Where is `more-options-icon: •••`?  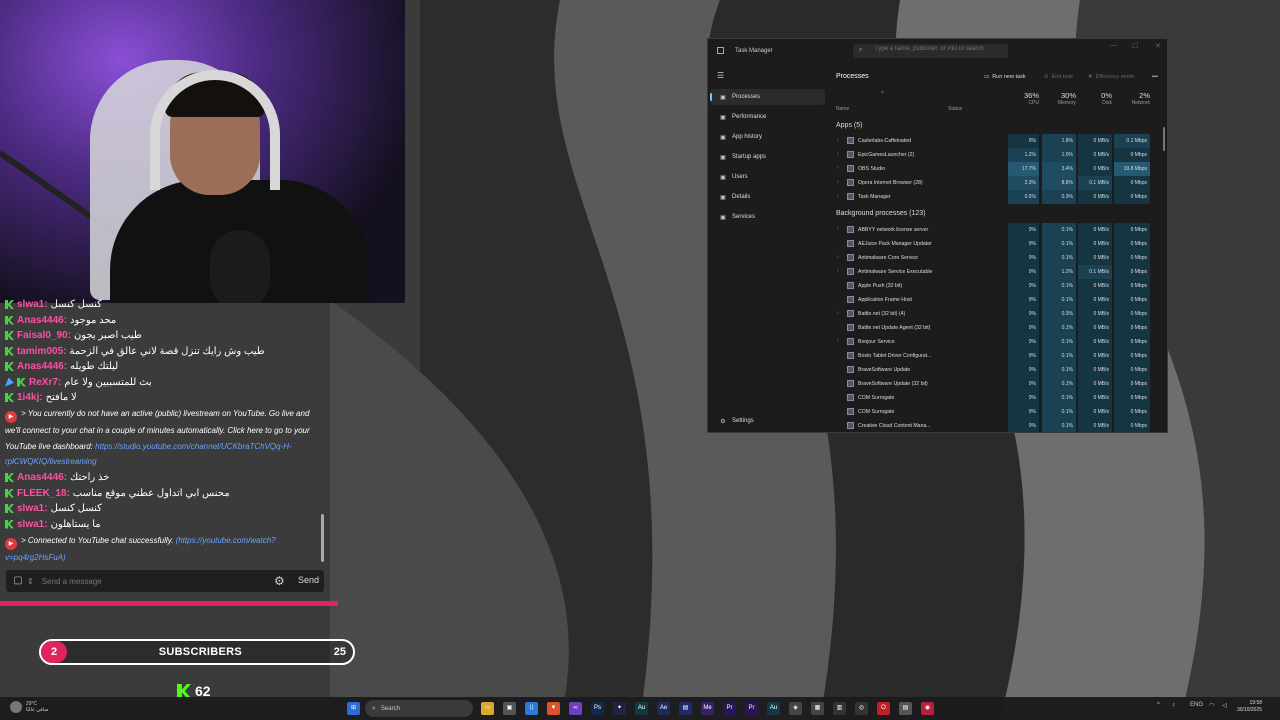 more-options-icon: ••• is located at coordinates (1155, 77).